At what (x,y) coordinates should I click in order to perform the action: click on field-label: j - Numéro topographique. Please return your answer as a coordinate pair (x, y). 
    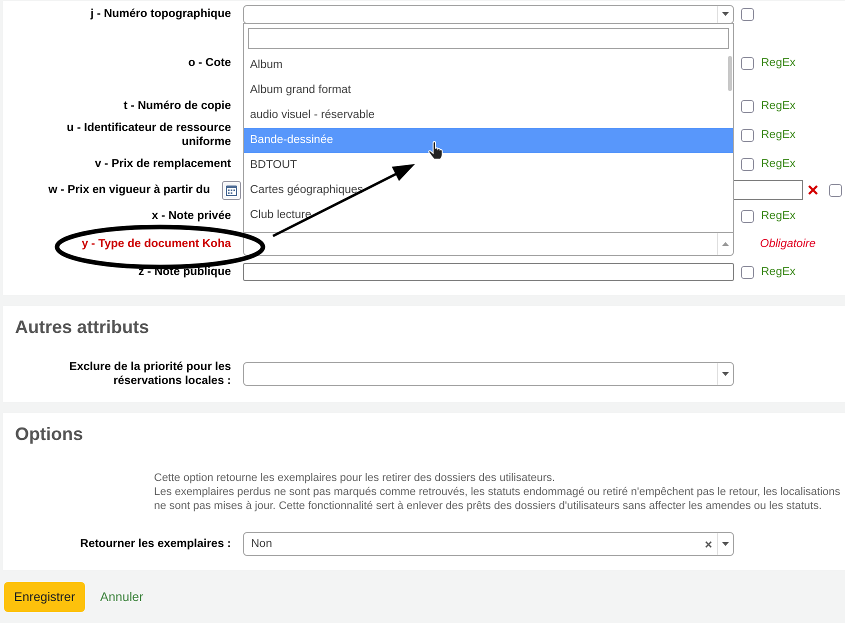
    Looking at the image, I should click on (160, 14).